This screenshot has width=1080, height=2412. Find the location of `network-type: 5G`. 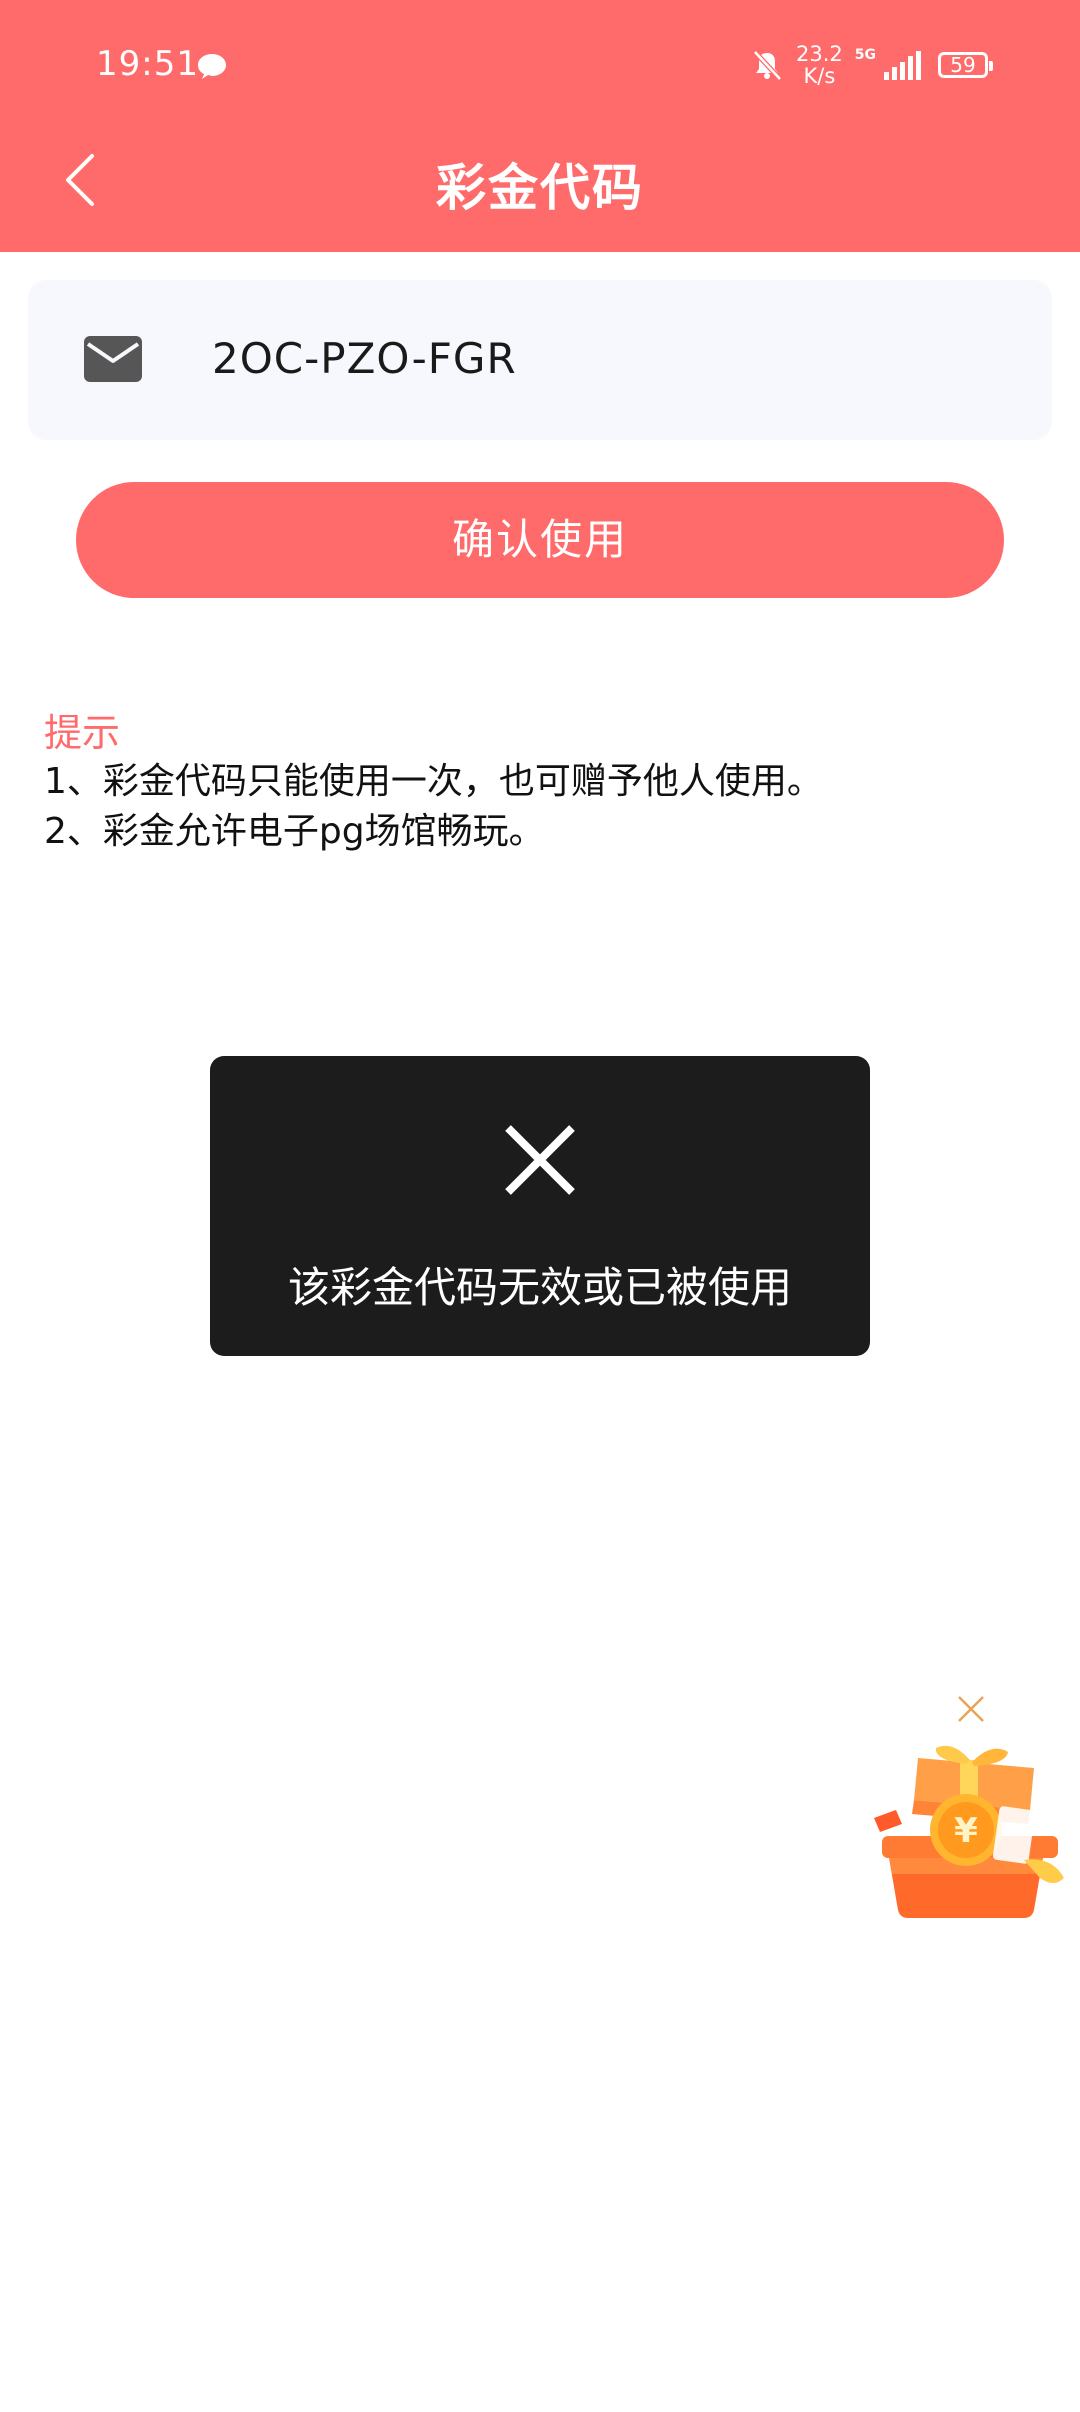

network-type: 5G is located at coordinates (865, 55).